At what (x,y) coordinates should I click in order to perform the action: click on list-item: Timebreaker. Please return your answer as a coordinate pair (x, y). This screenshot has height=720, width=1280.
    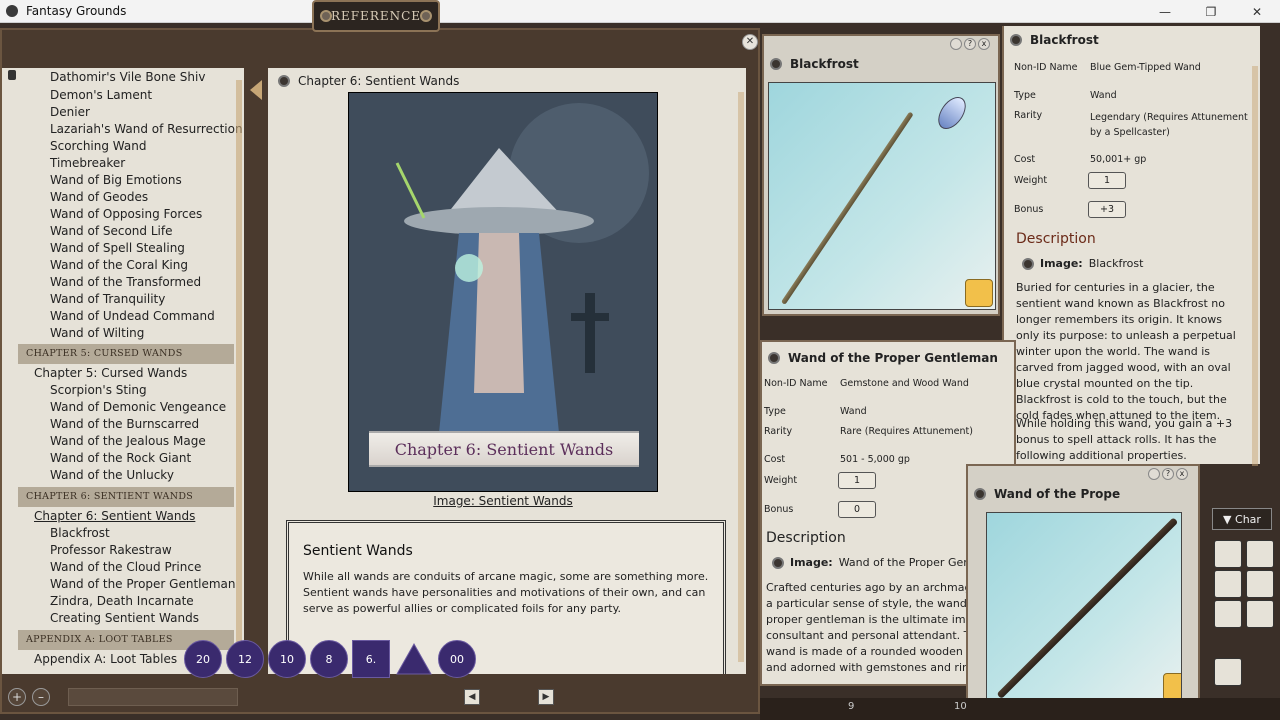
    Looking at the image, I should click on (87, 163).